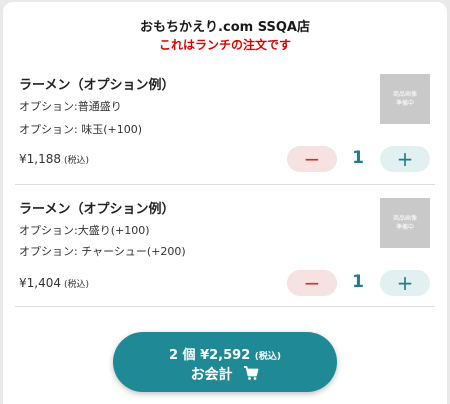 This screenshot has width=450, height=404. I want to click on checkout-label: お会計, so click(211, 375).